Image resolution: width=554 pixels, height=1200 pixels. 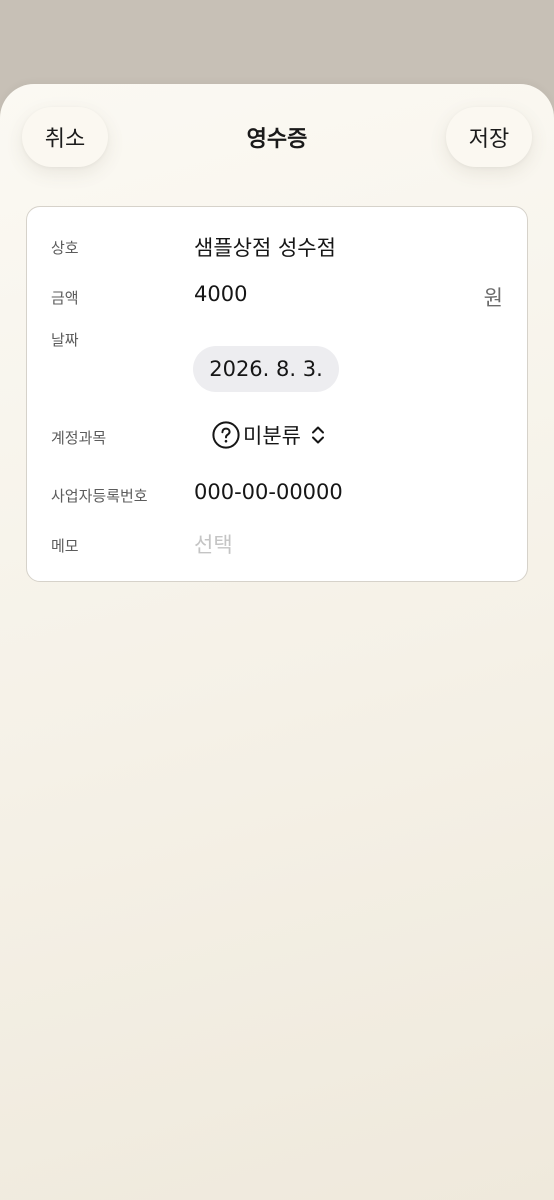 I want to click on business-number-field: 000-00-00000, so click(x=268, y=492).